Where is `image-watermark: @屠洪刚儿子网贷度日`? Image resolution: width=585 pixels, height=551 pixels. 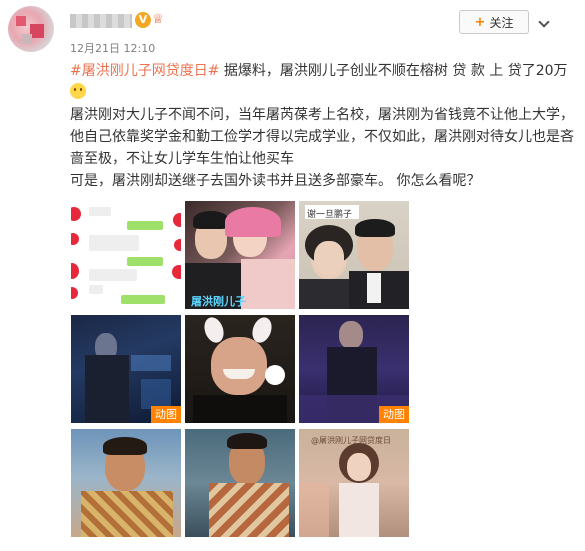 image-watermark: @屠洪刚儿子网贷度日 is located at coordinates (351, 440).